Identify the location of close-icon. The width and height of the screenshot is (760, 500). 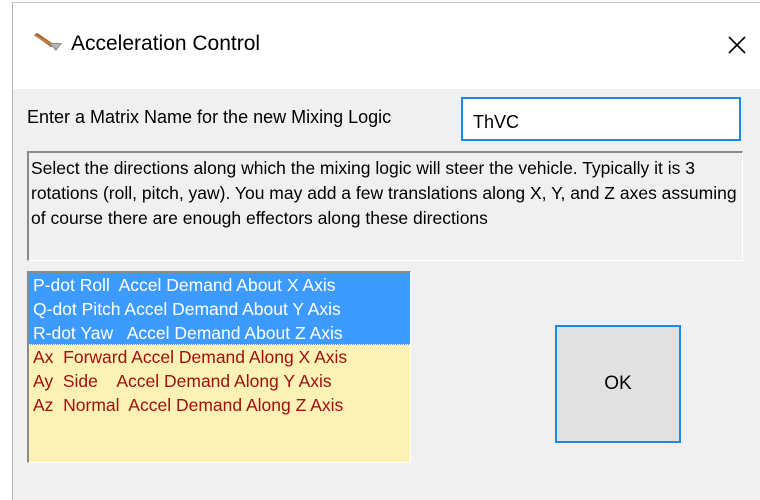
(737, 45).